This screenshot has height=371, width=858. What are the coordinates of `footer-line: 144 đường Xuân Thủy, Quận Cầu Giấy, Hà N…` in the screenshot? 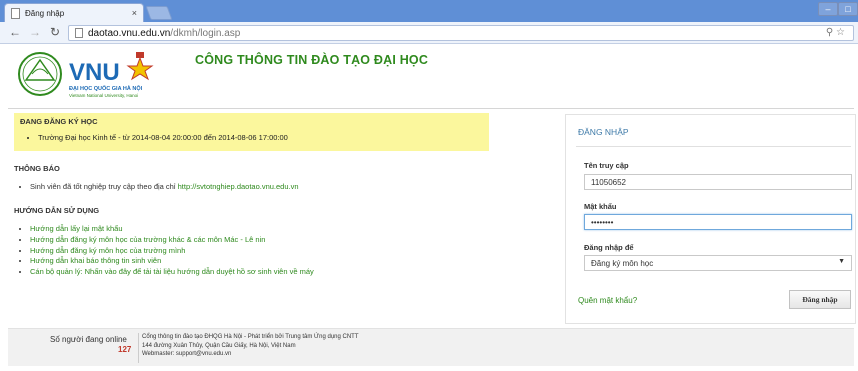 It's located at (219, 345).